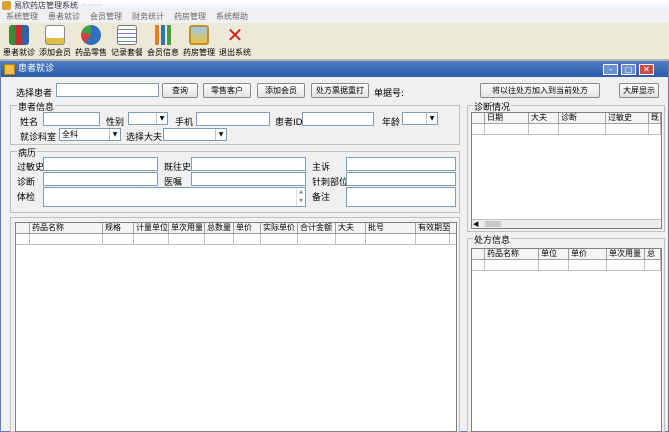  Describe the element at coordinates (540, 90) in the screenshot. I see `add-previous-rx-button: 将以往处方加入到当前处方` at that location.